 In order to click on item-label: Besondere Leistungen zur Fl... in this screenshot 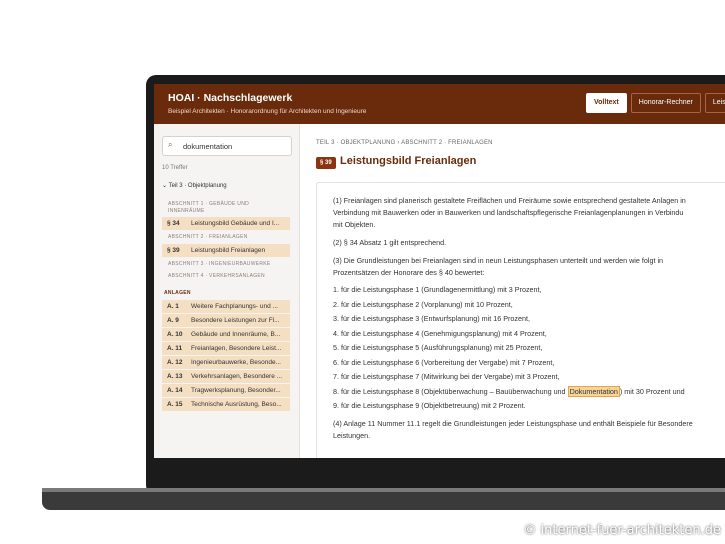, I will do `click(235, 320)`.